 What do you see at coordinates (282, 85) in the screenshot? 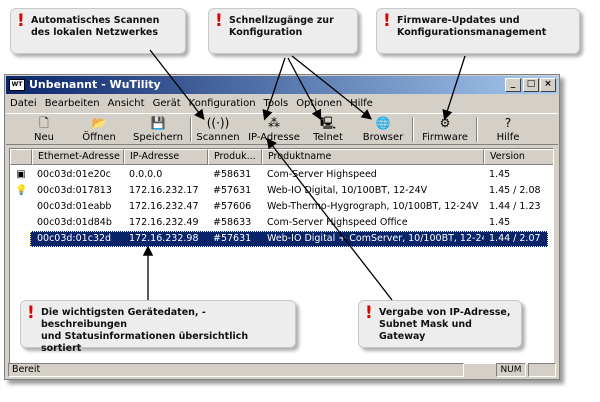
I see `title-bar: WT Unbenannt - WuTility _ □ ×` at bounding box center [282, 85].